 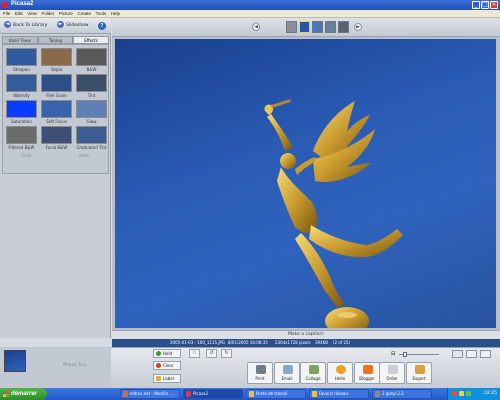 What do you see at coordinates (102, 26) in the screenshot?
I see `help-icon: ?` at bounding box center [102, 26].